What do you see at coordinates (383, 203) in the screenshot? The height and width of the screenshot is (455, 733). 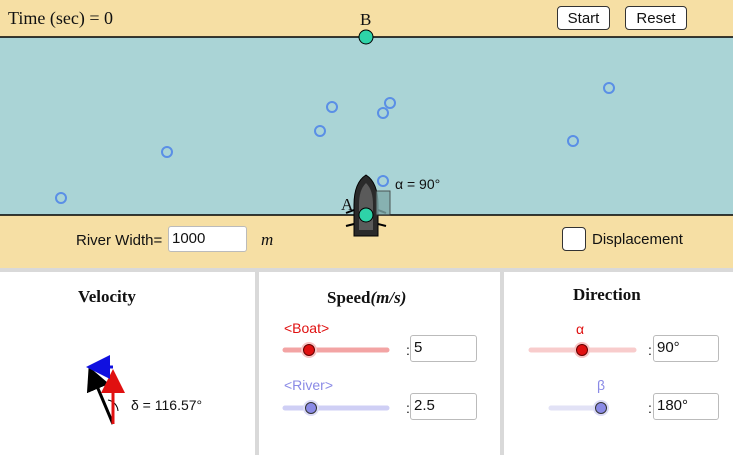 I see `angle-marker` at bounding box center [383, 203].